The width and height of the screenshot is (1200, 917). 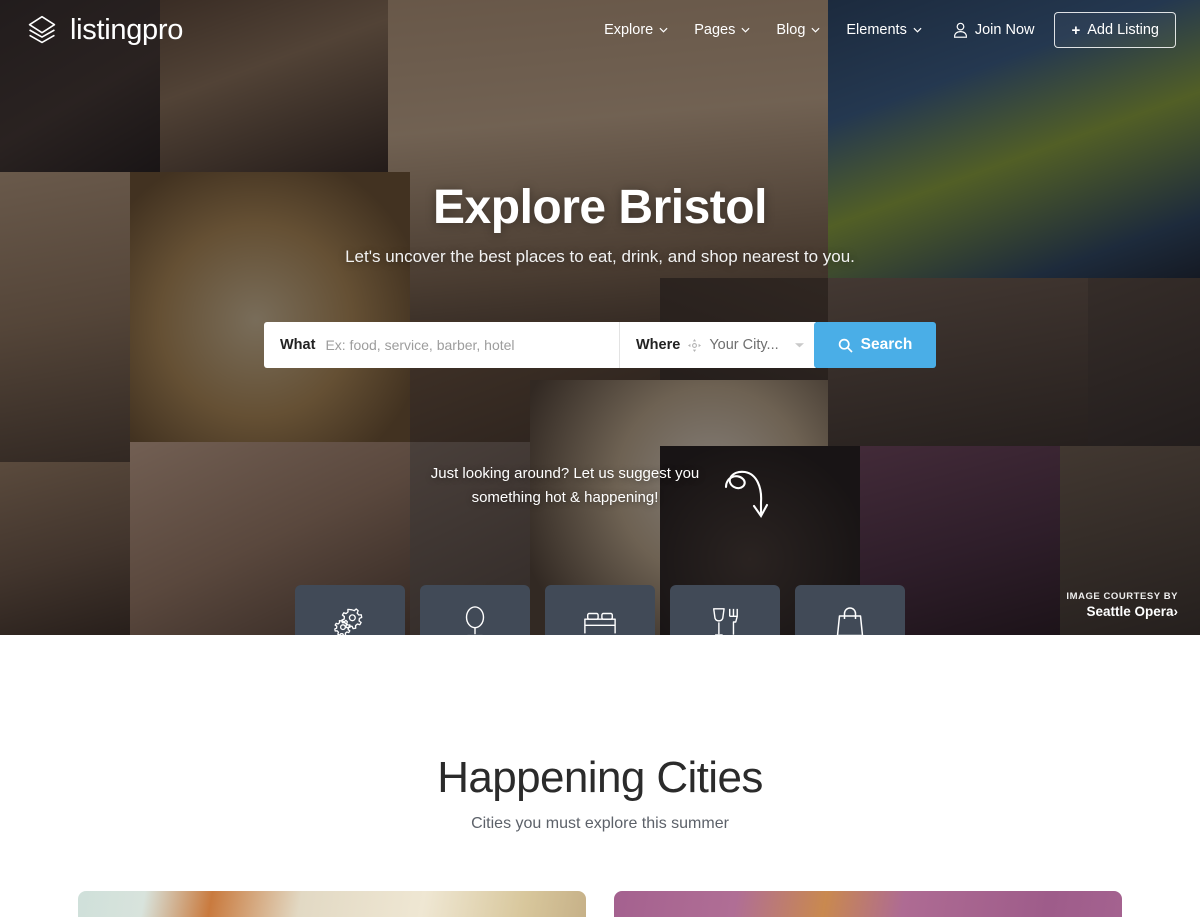 What do you see at coordinates (791, 30) in the screenshot?
I see `nav-label: Blog` at bounding box center [791, 30].